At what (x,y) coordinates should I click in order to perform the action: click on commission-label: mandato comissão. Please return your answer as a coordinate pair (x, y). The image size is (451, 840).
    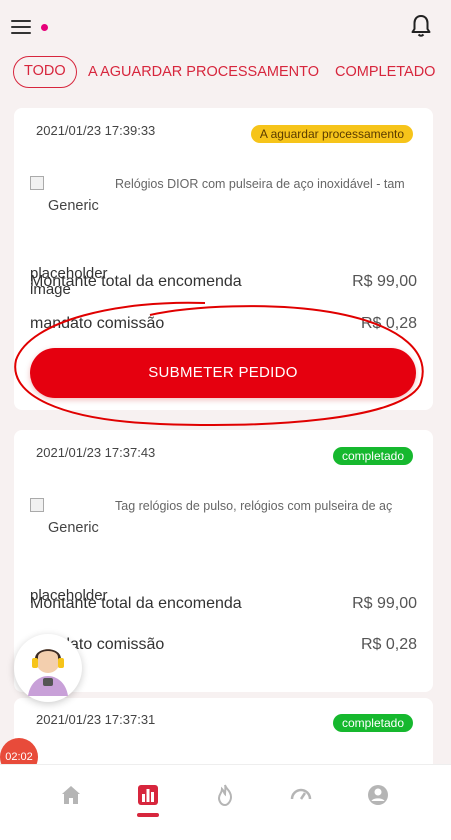
    Looking at the image, I should click on (97, 323).